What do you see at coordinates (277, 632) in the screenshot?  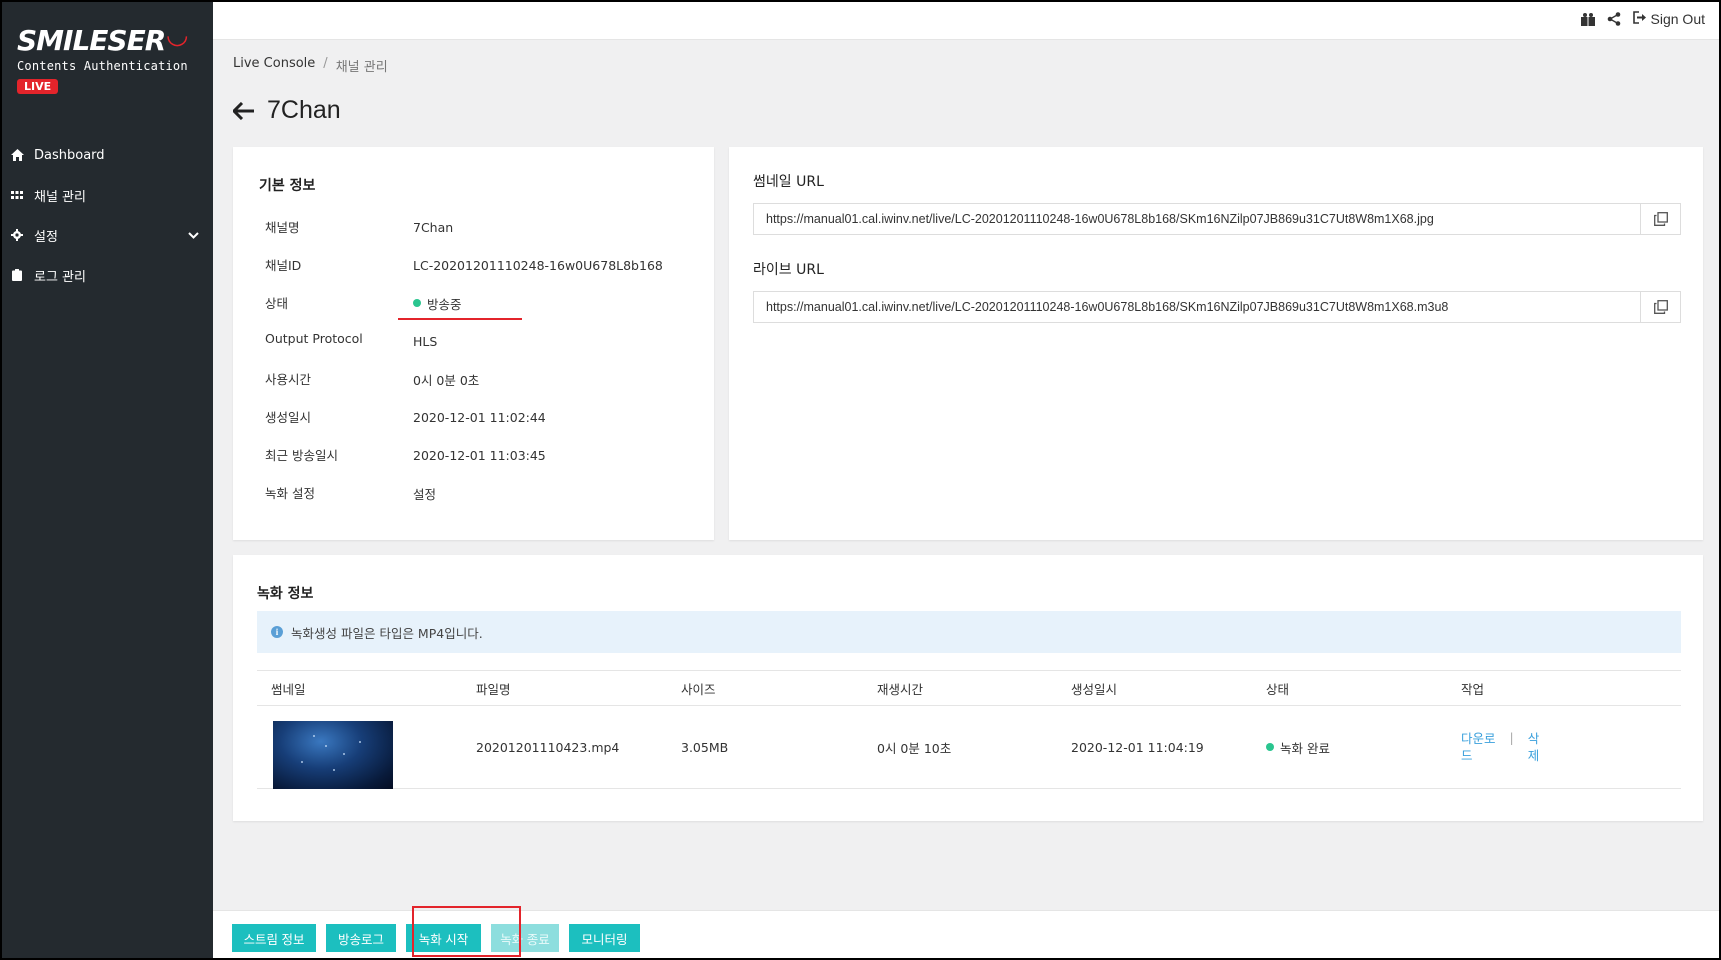 I see `info-icon: i` at bounding box center [277, 632].